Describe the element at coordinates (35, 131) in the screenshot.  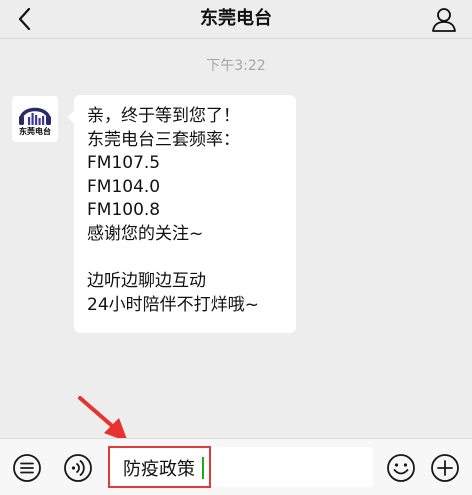
I see `avatar-label: 东莞电台` at that location.